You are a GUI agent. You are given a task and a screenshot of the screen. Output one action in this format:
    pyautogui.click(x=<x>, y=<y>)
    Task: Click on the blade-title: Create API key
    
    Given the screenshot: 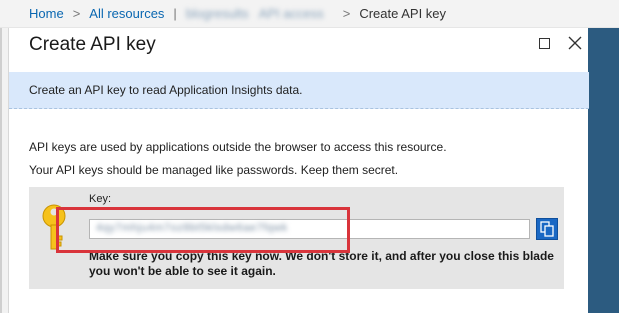 What is the action you would take?
    pyautogui.click(x=92, y=44)
    